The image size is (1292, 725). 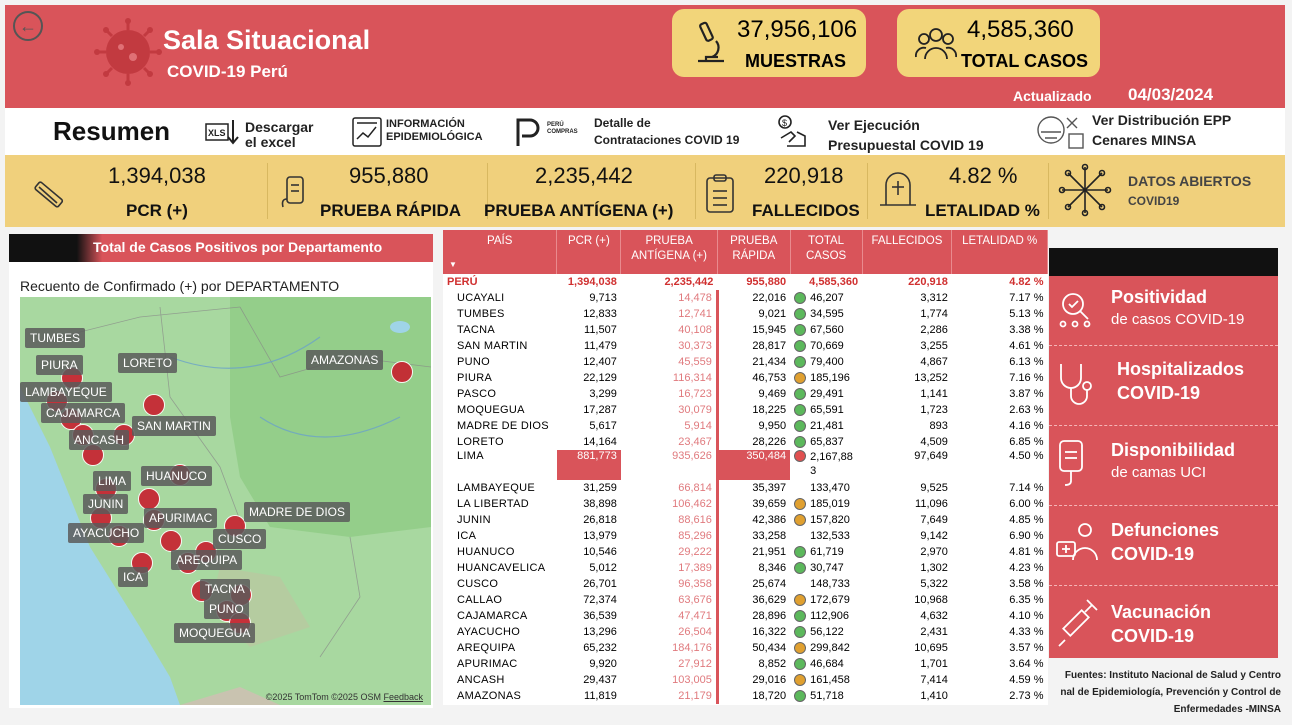 I want to click on ejecucion-presupuestal-link: Ver Ejecución Presupuestal COVID 19, so click(x=906, y=135).